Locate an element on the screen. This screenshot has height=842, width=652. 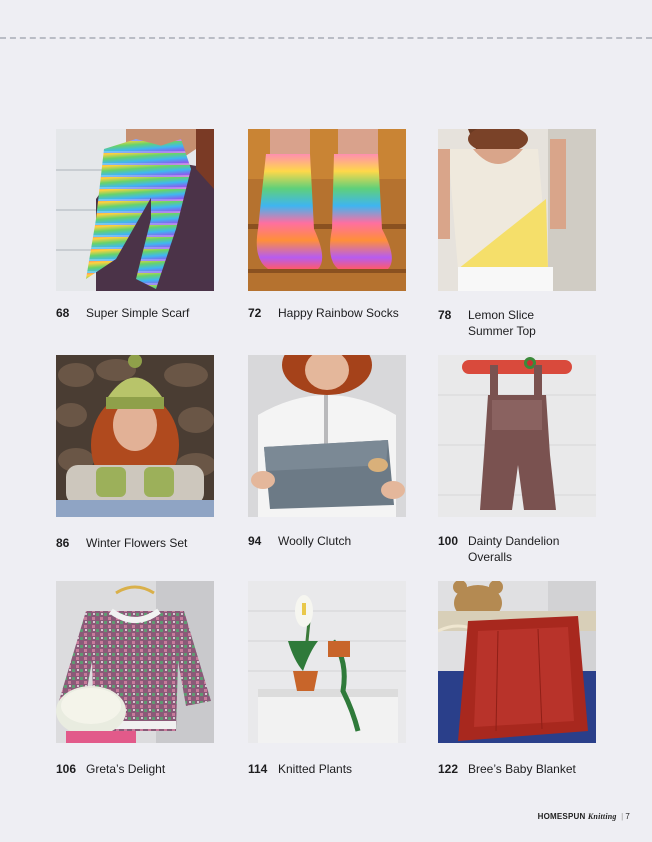
pattern-title: Bree’s Baby Blanket is located at coordinates (522, 769).